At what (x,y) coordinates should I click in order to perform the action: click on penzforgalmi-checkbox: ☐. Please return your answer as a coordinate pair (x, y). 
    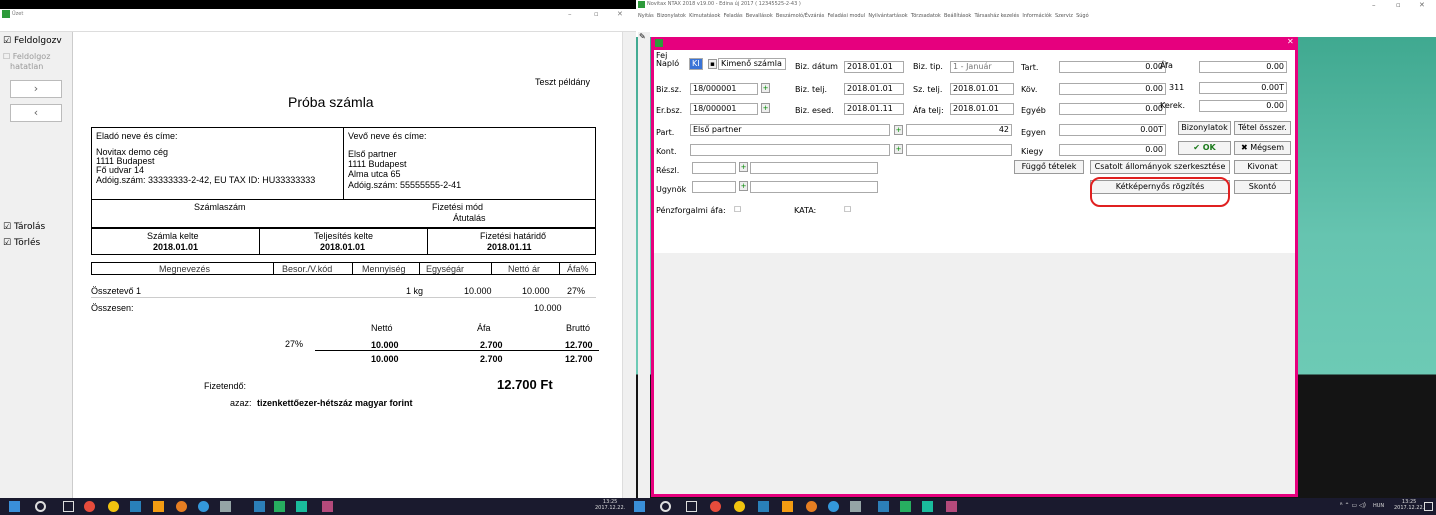
    Looking at the image, I should click on (737, 209).